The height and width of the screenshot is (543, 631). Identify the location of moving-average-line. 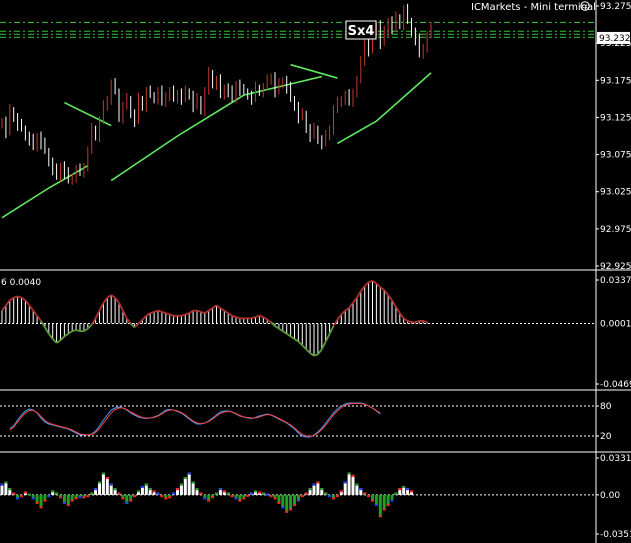
(45, 192).